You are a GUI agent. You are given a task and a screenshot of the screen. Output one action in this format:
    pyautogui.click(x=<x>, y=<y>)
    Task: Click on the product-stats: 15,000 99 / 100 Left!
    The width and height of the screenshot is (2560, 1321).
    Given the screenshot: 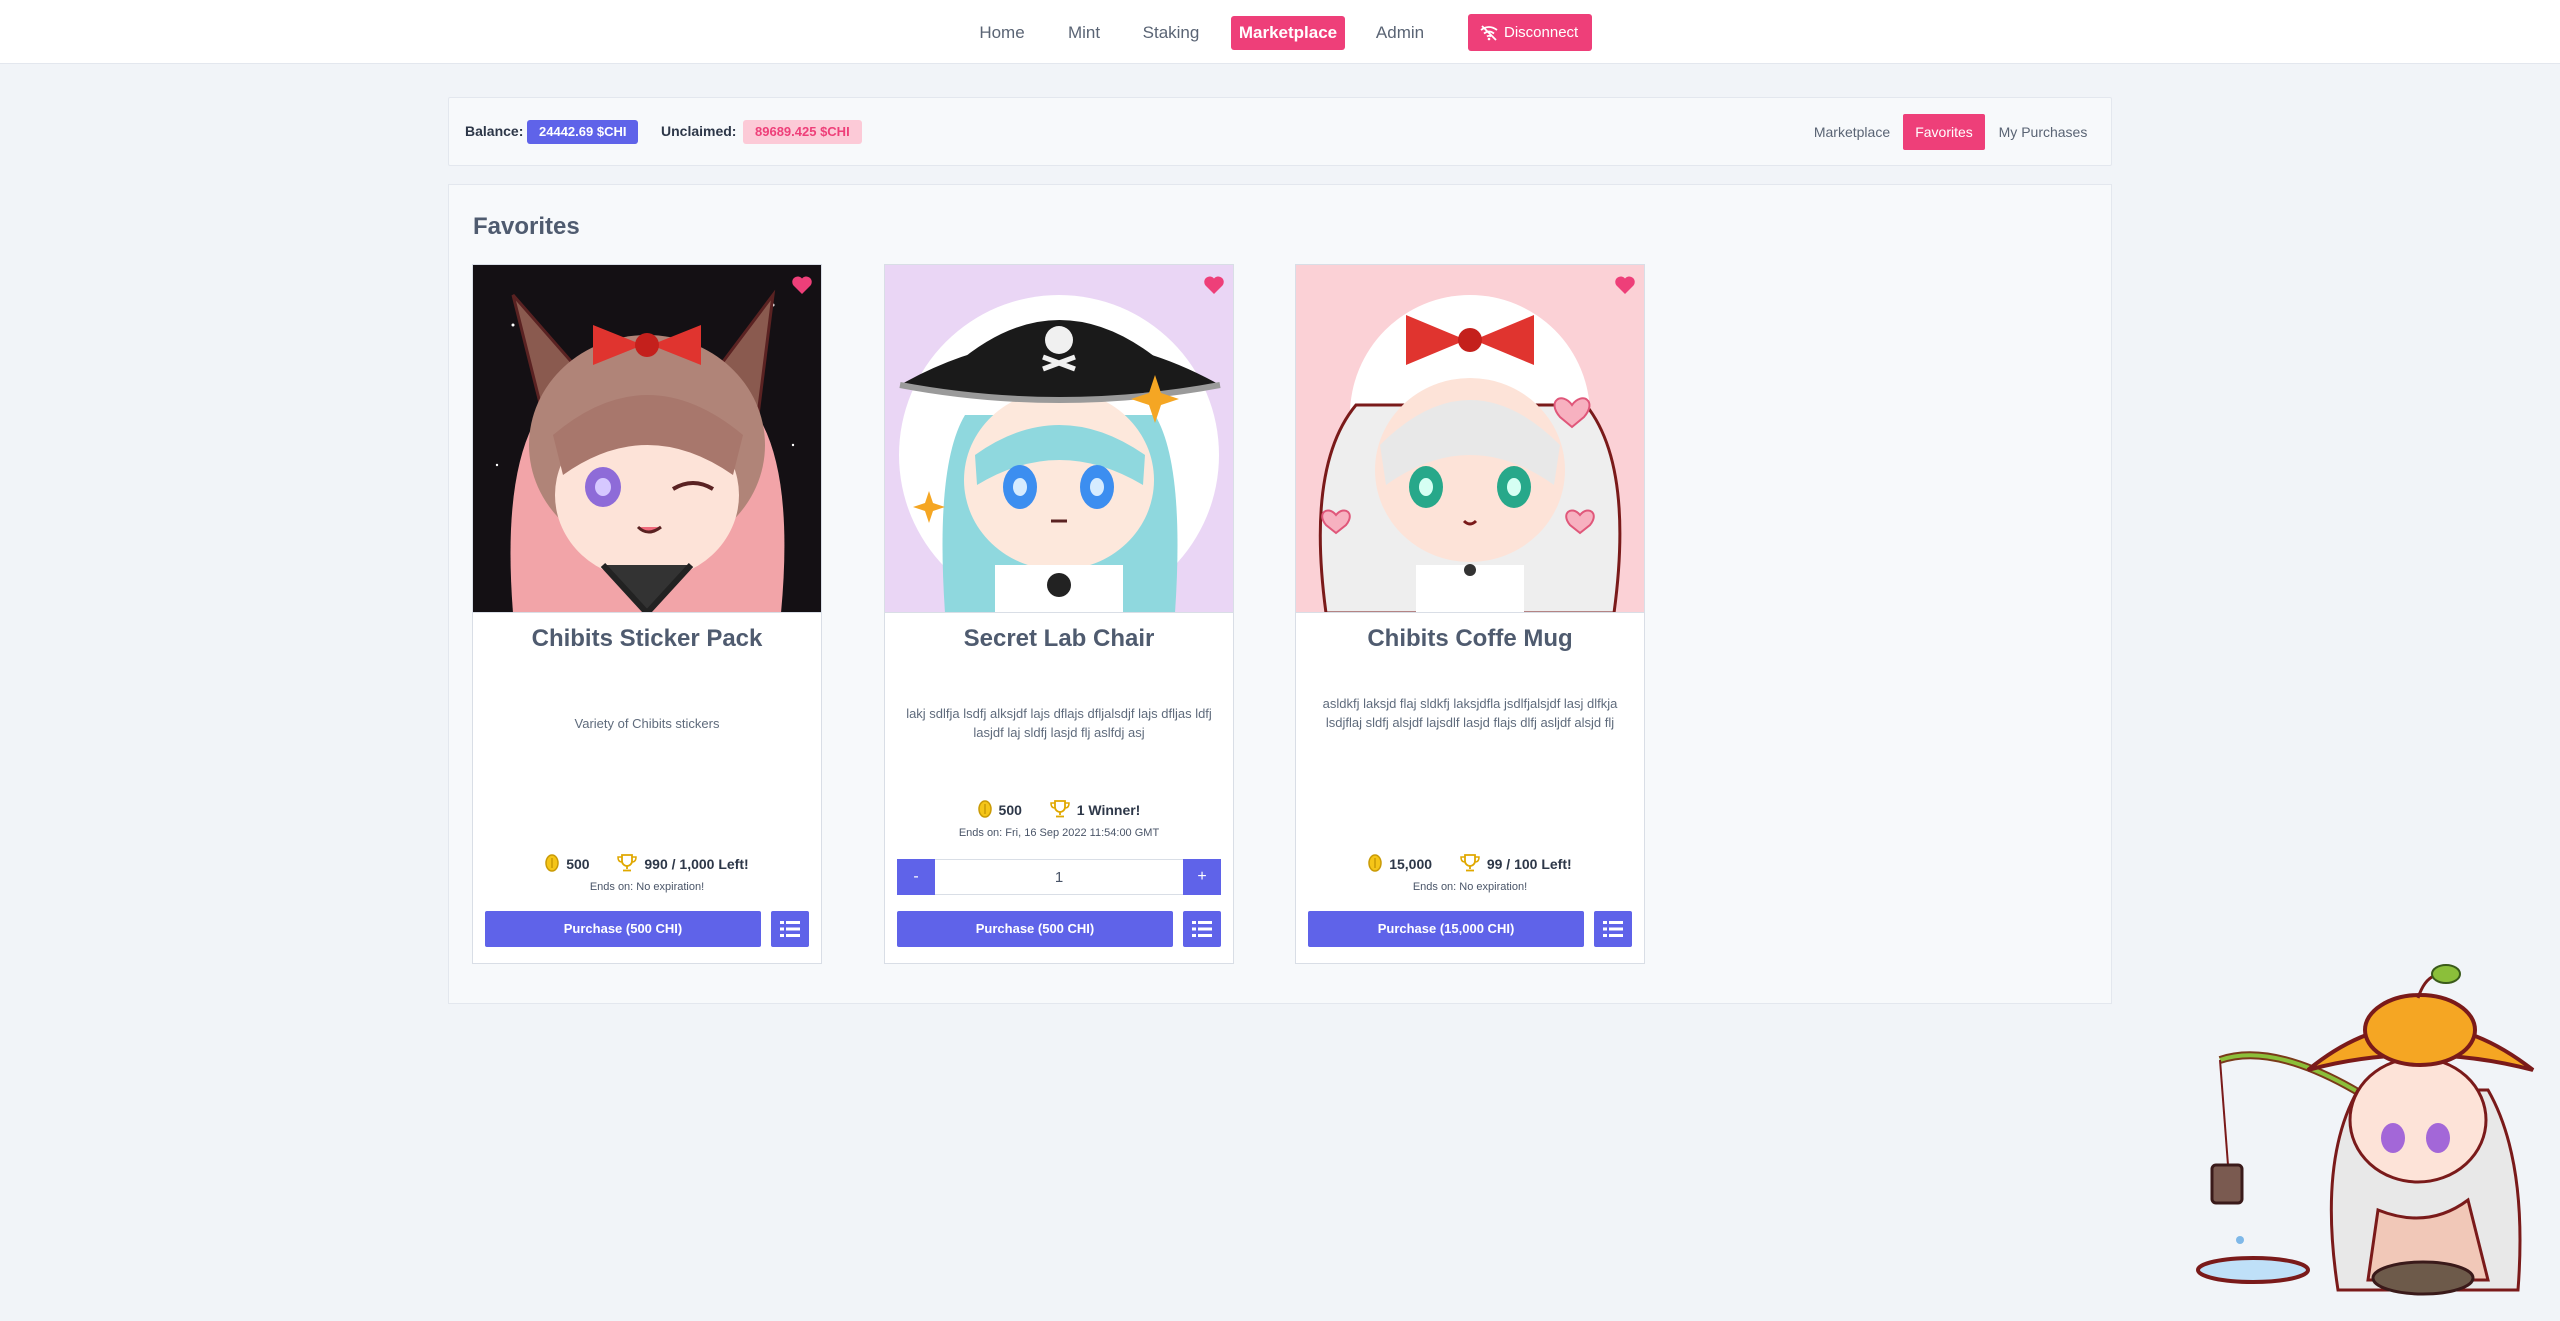 What is the action you would take?
    pyautogui.click(x=1470, y=863)
    